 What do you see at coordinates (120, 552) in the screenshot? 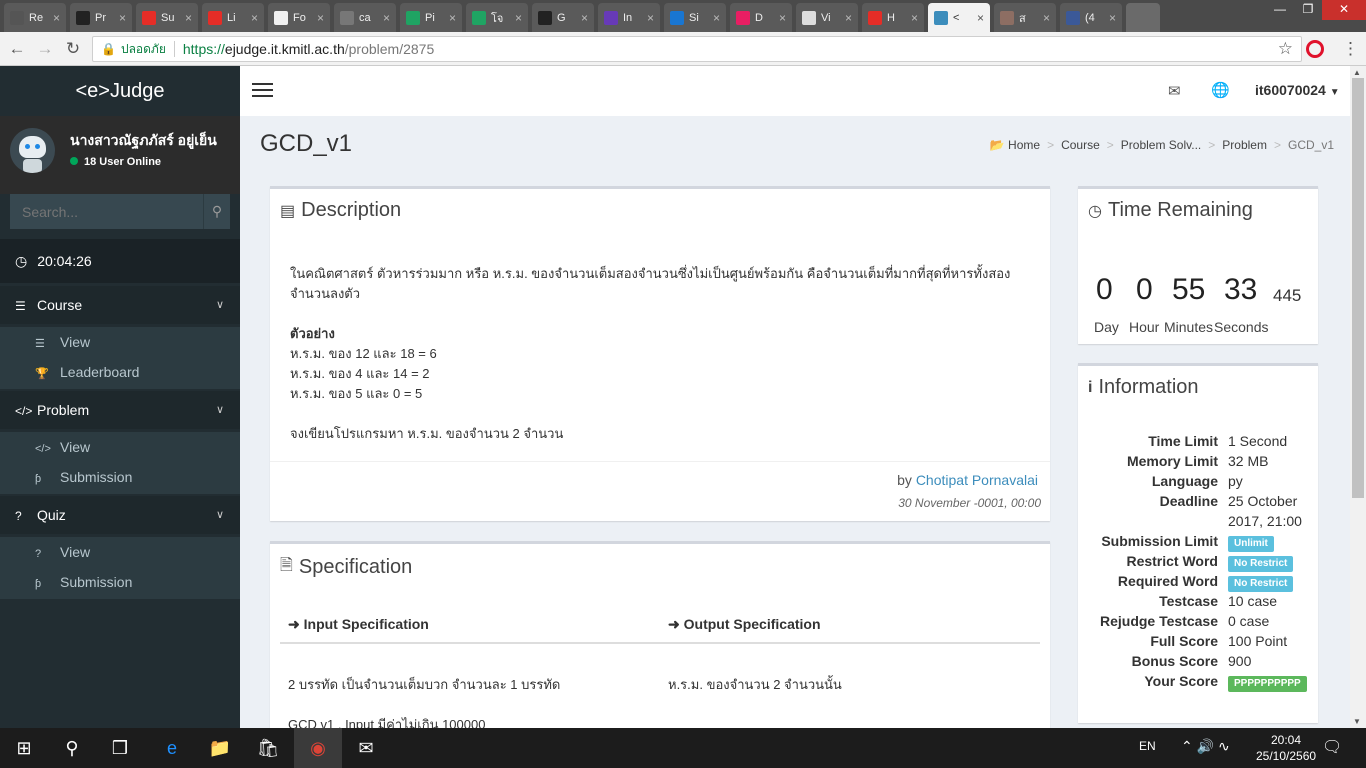
I see `menu-quiz-view: ? View` at bounding box center [120, 552].